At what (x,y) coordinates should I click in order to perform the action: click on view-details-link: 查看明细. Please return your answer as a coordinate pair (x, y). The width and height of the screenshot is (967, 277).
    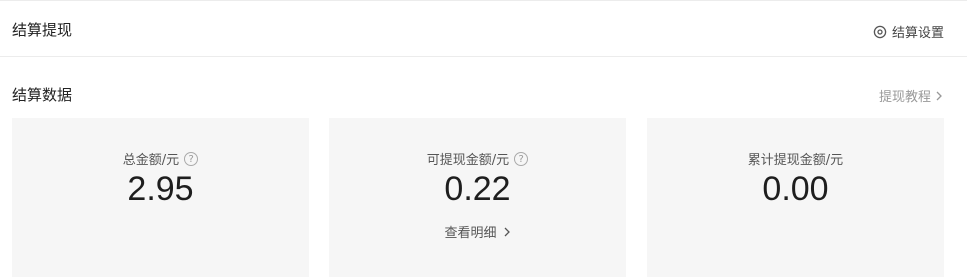
    Looking at the image, I should click on (477, 231).